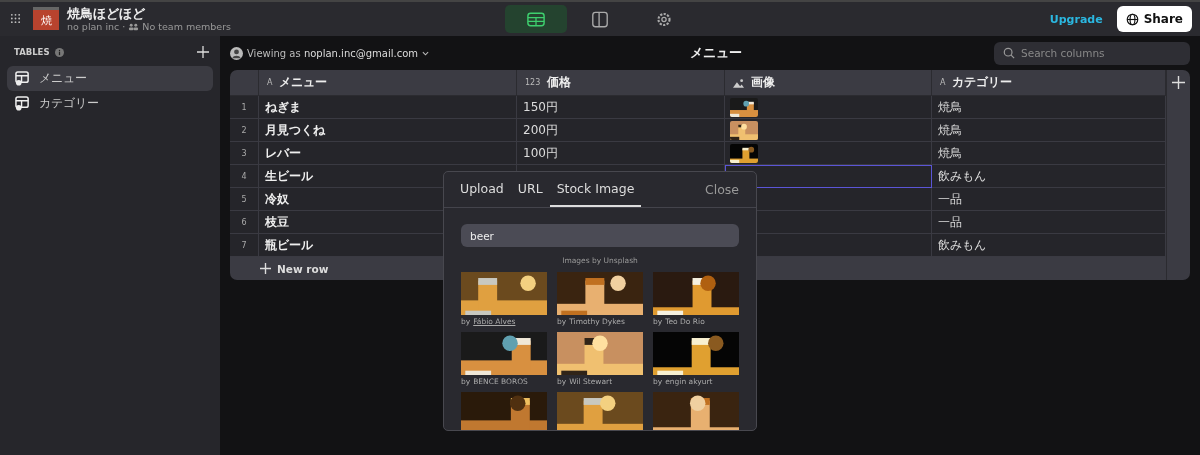  Describe the element at coordinates (1132, 19) in the screenshot. I see `globe-icon` at that location.